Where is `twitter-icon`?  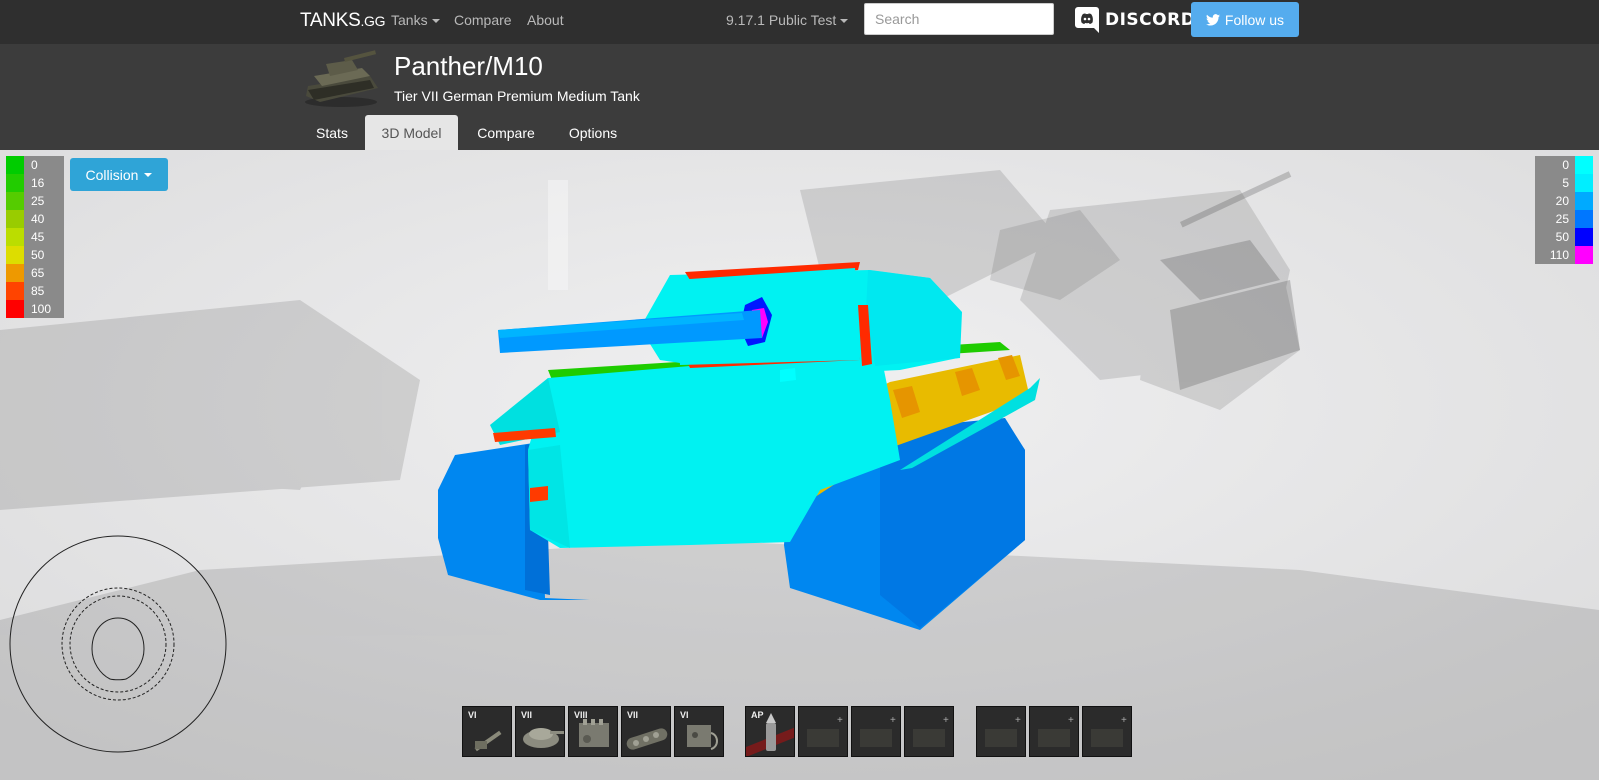
twitter-icon is located at coordinates (1212, 19).